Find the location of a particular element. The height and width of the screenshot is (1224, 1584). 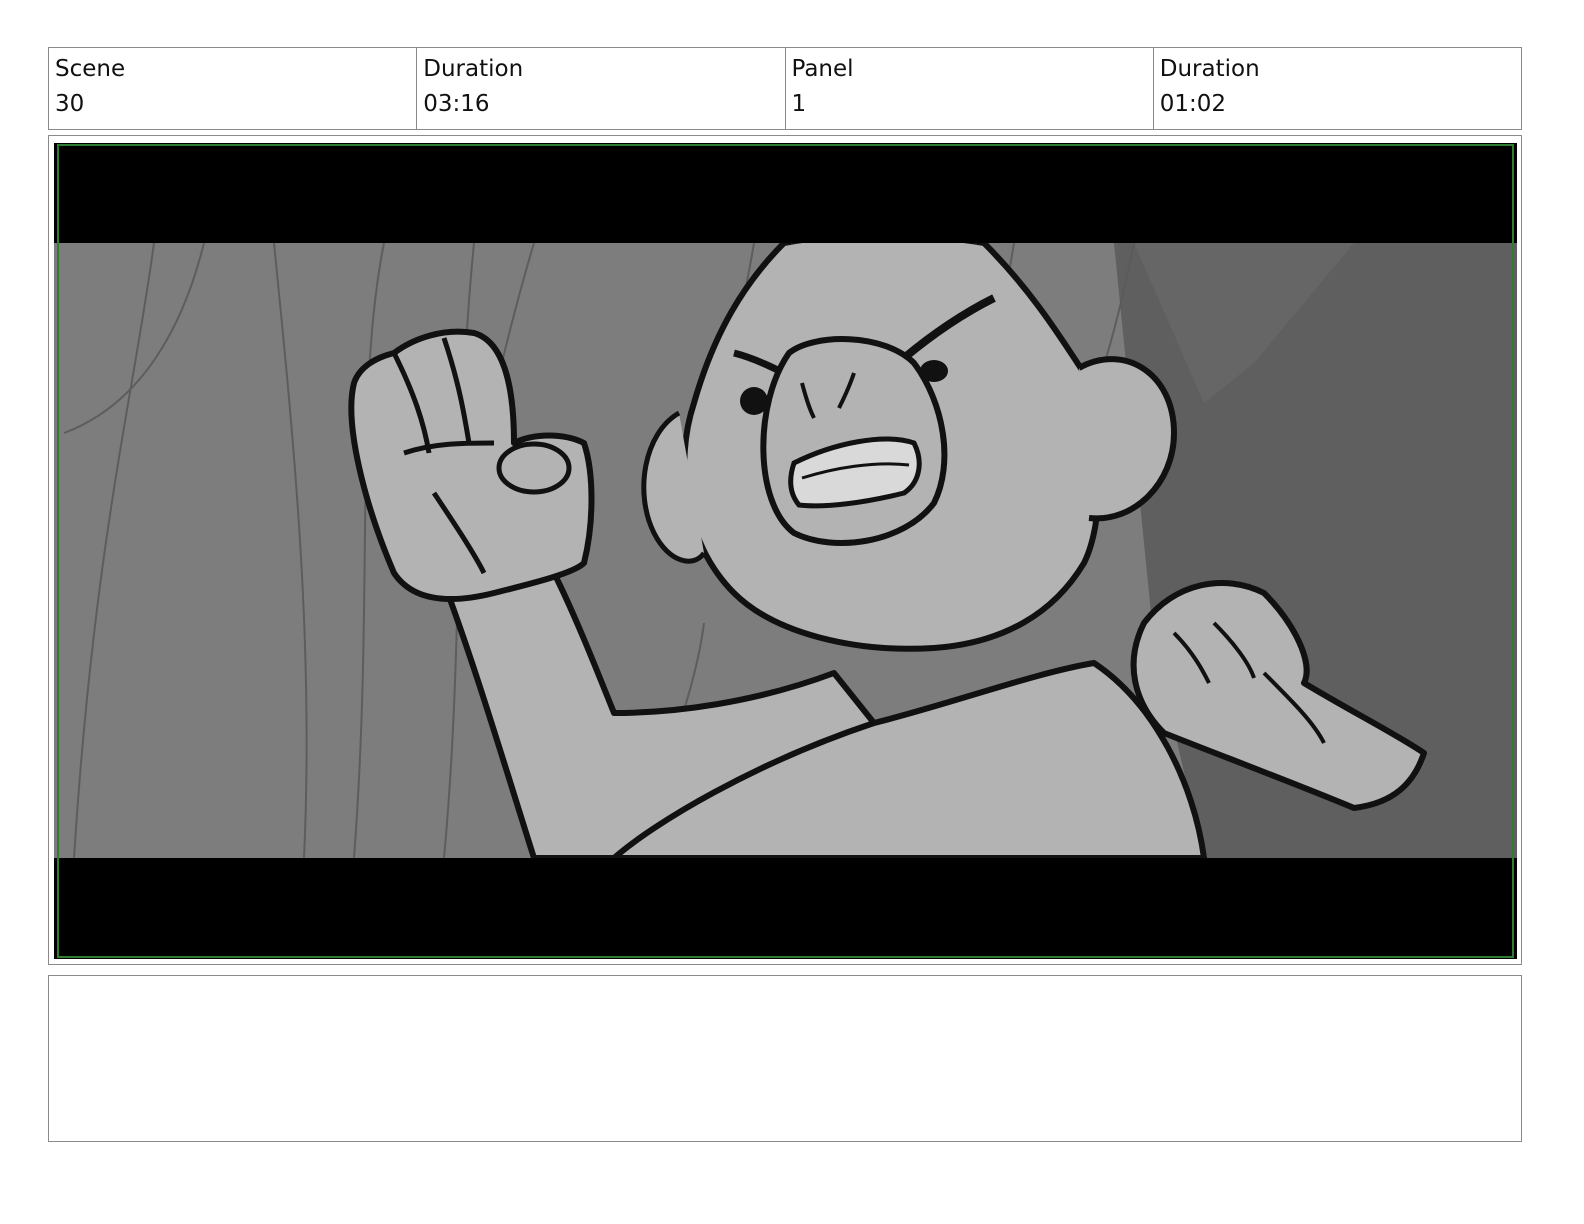

scene-label: Scene is located at coordinates (90, 69).